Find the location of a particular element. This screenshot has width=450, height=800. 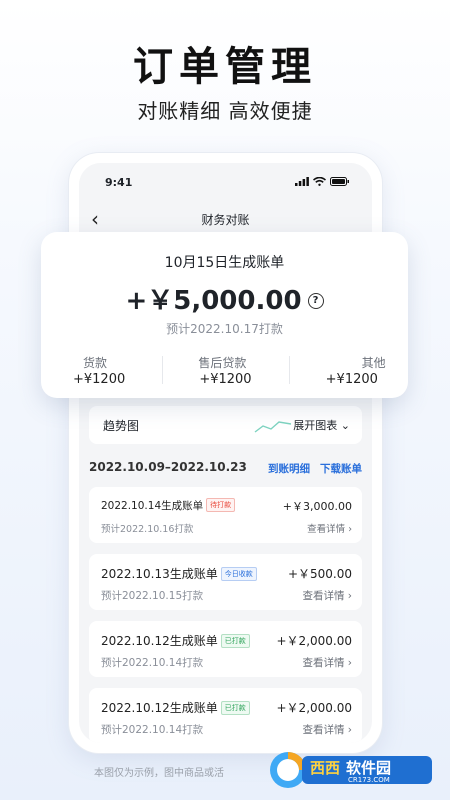

system-icons is located at coordinates (322, 181).